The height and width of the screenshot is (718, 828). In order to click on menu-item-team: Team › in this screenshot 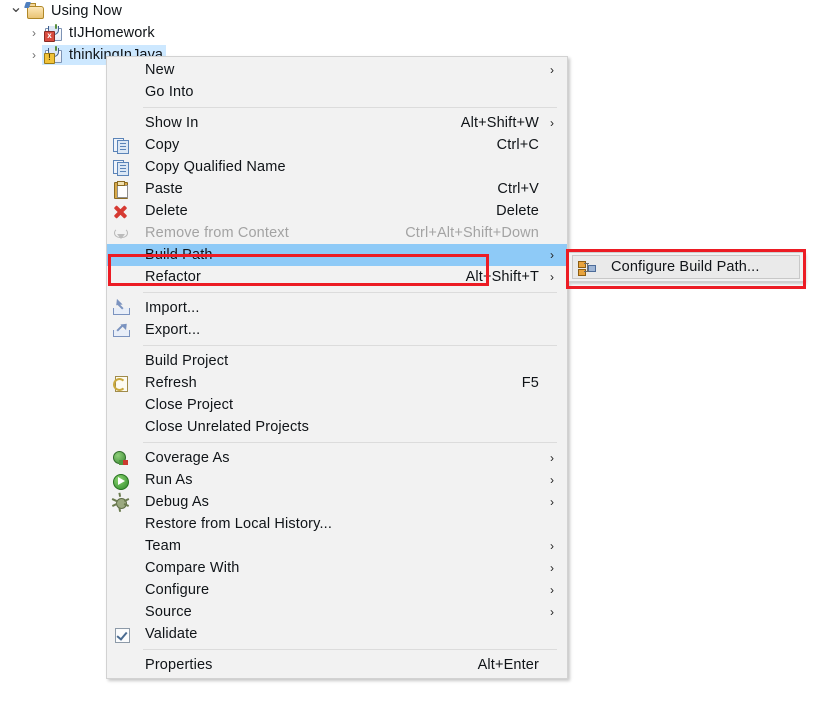, I will do `click(337, 546)`.